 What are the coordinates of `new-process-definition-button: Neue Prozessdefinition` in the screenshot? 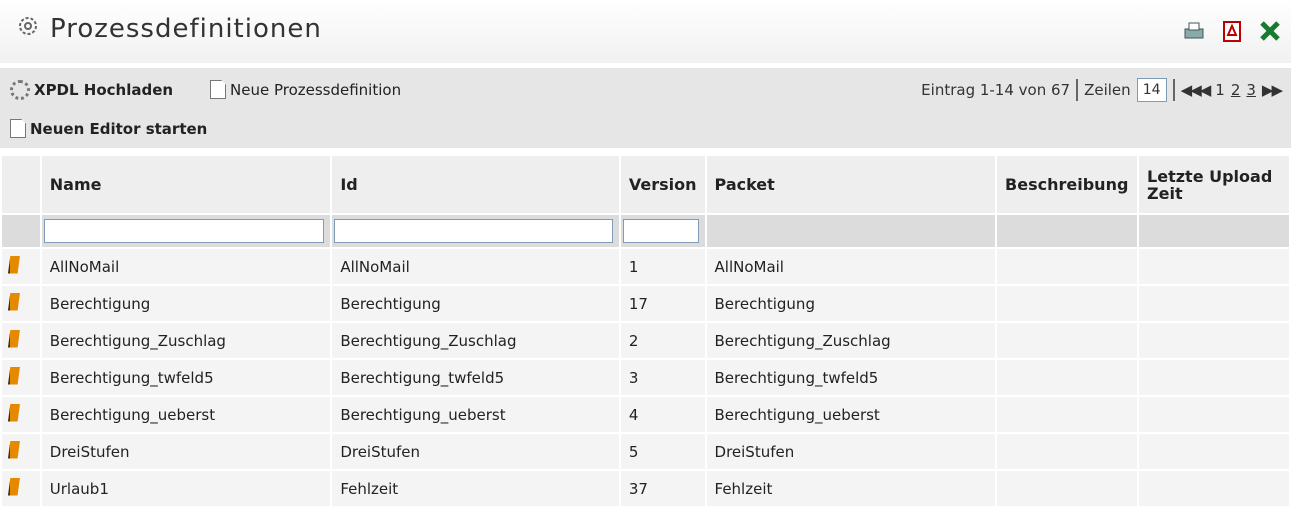 It's located at (305, 89).